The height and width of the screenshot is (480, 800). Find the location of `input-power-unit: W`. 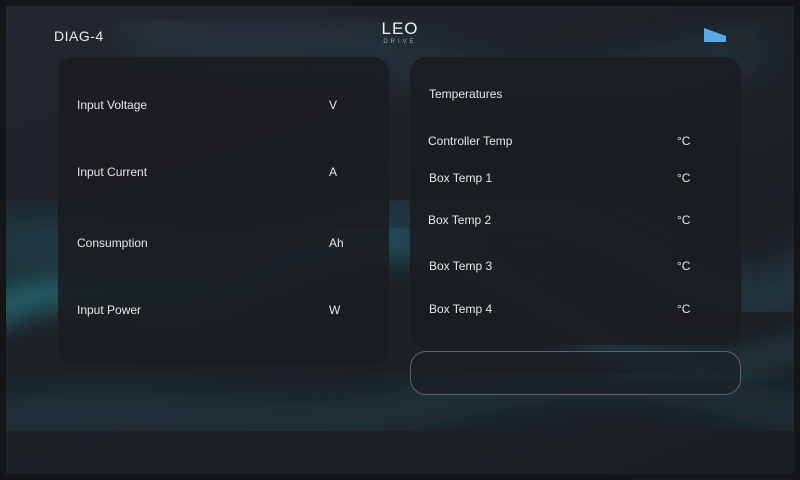

input-power-unit: W is located at coordinates (335, 310).